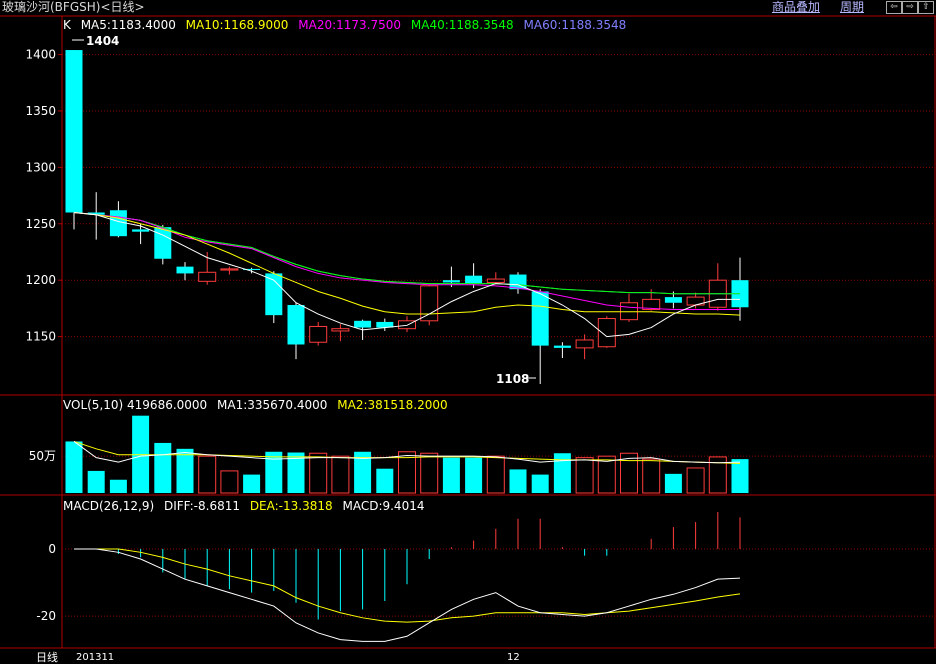 The width and height of the screenshot is (936, 664). What do you see at coordinates (102, 41) in the screenshot?
I see `high-label: 1404` at bounding box center [102, 41].